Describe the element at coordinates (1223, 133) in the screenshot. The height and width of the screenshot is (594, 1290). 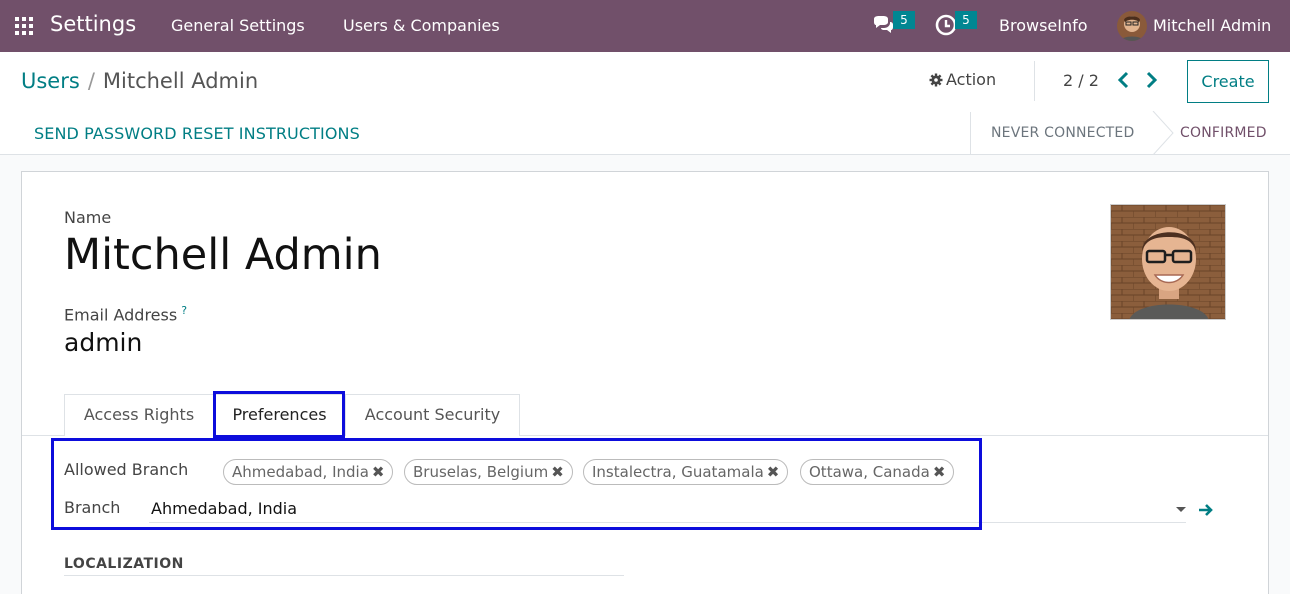
I see `stage-confirmed: CONFIRMED` at that location.